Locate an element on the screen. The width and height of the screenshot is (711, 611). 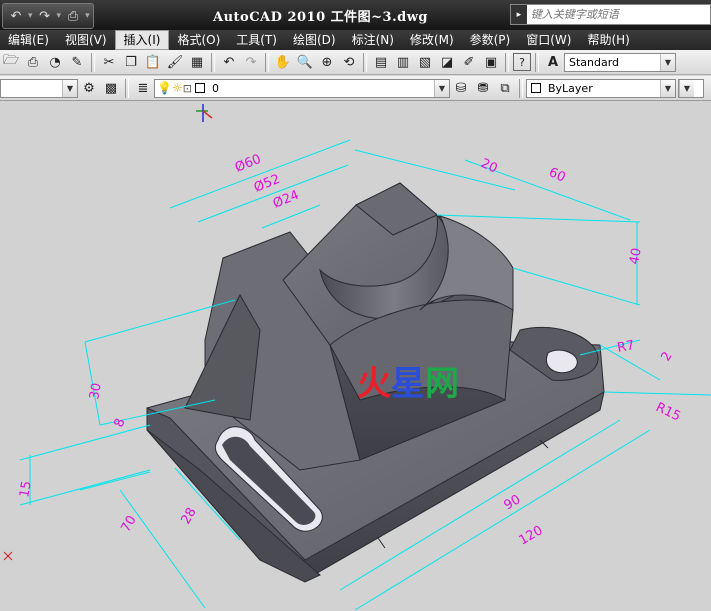
layer-color-swatch is located at coordinates (199, 88).